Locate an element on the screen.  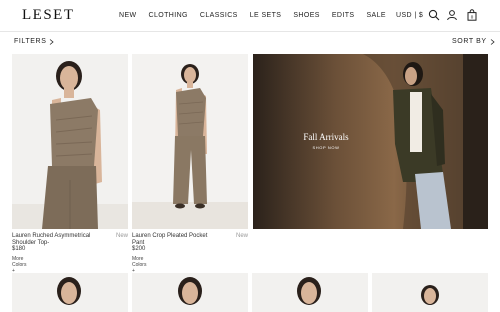
toolbar: FILTERS SORT BY is located at coordinates (250, 42).